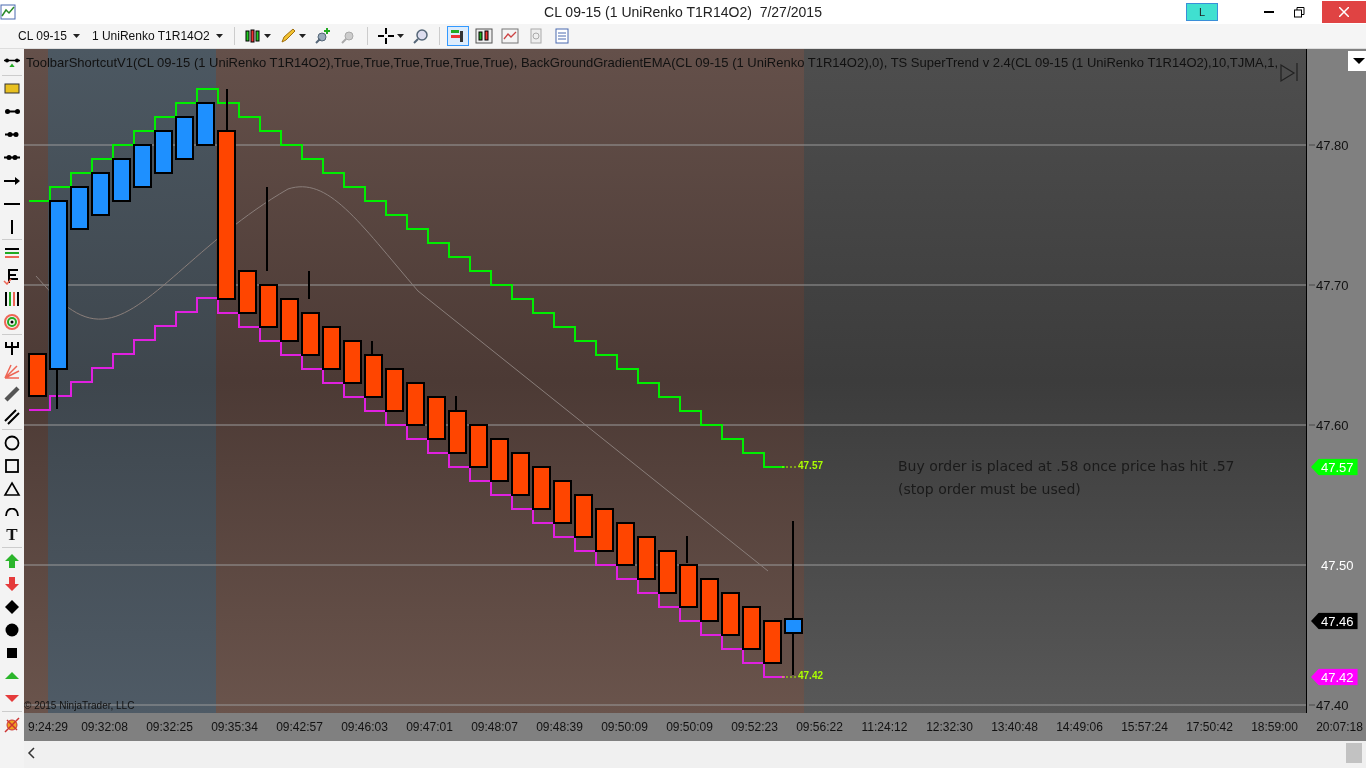 This screenshot has width=1366, height=768. What do you see at coordinates (494, 727) in the screenshot?
I see `time-tick-label: 09:48:07` at bounding box center [494, 727].